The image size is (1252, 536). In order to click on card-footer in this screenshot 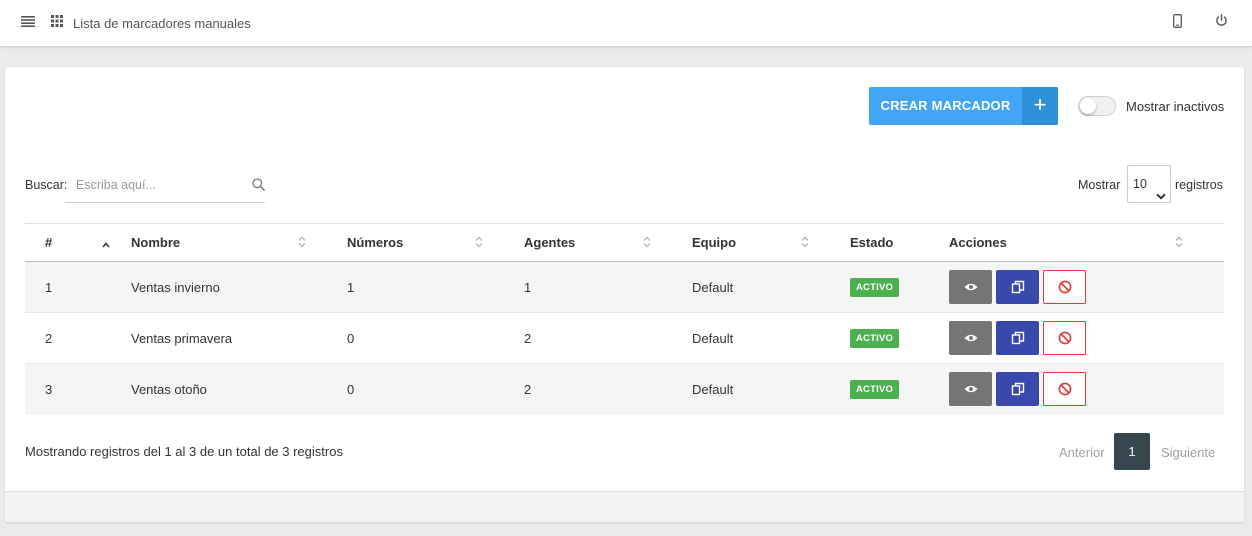, I will do `click(624, 506)`.